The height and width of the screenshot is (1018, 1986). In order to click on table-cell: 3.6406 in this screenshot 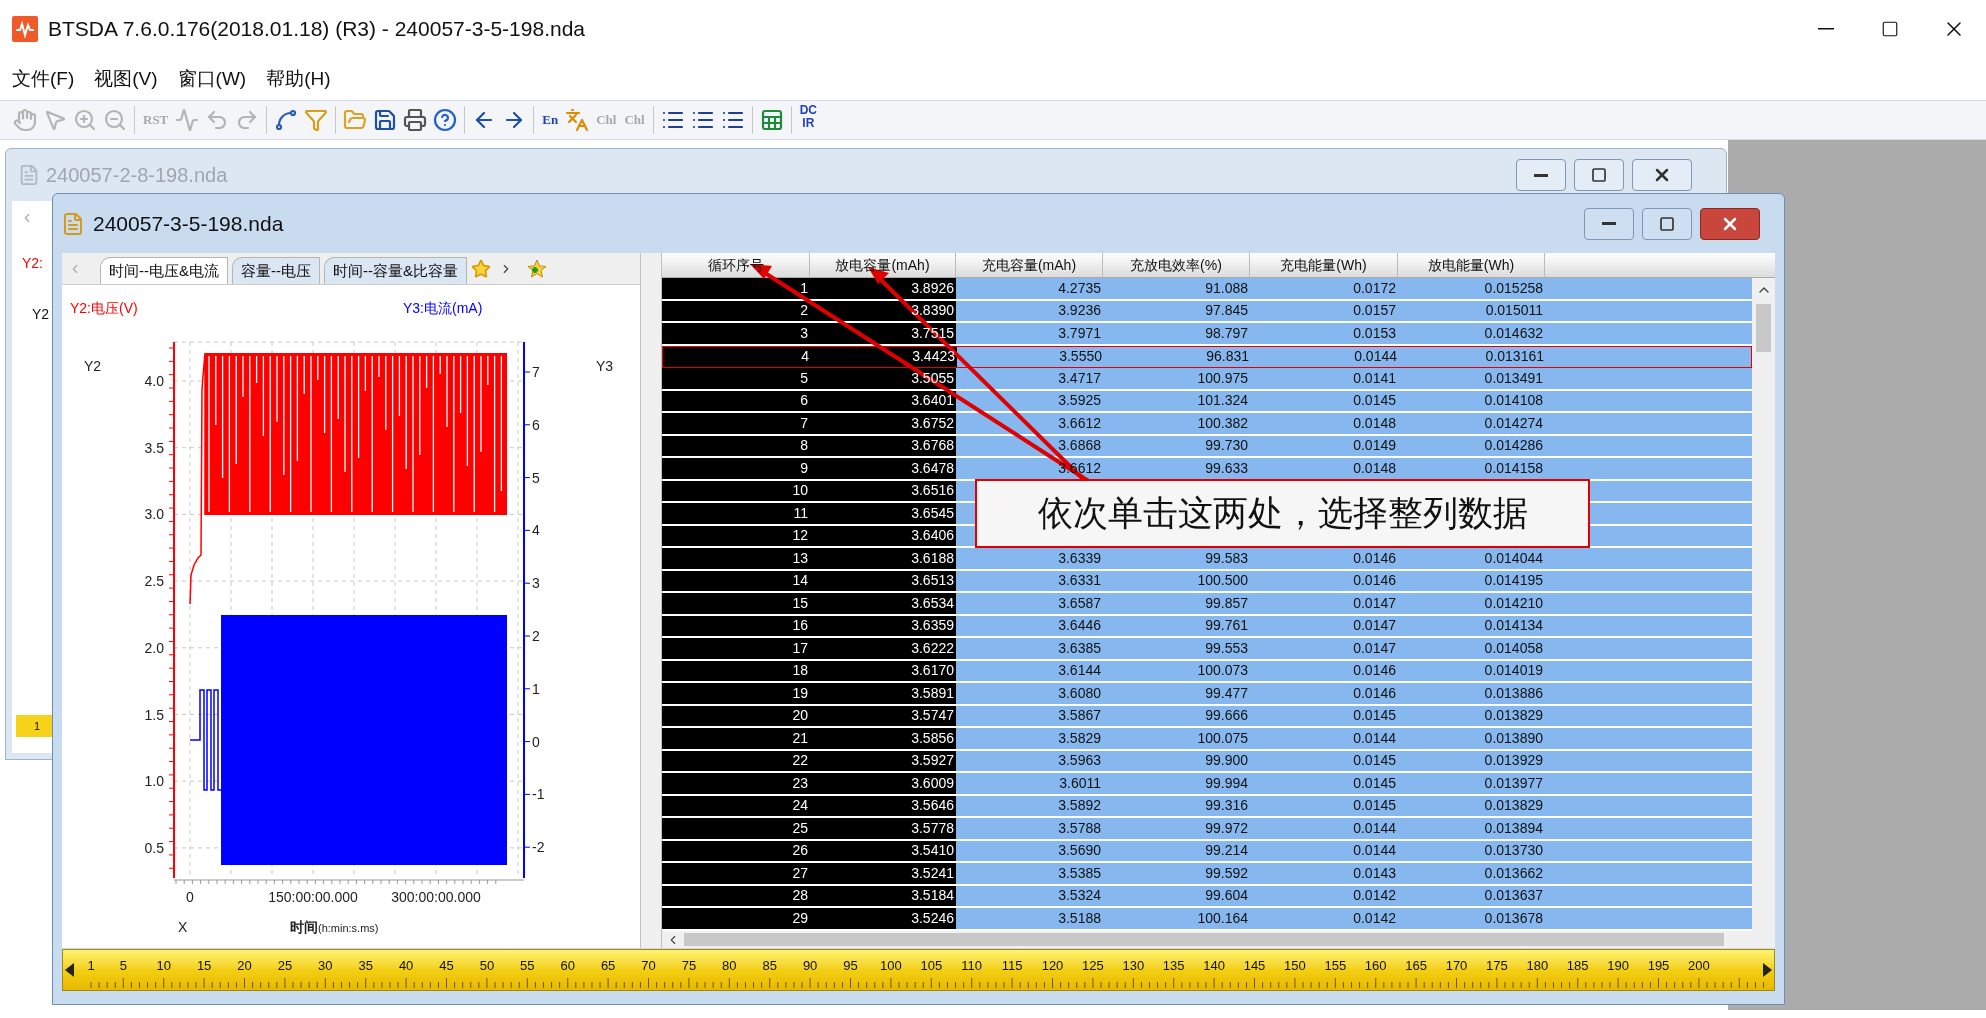, I will do `click(883, 535)`.